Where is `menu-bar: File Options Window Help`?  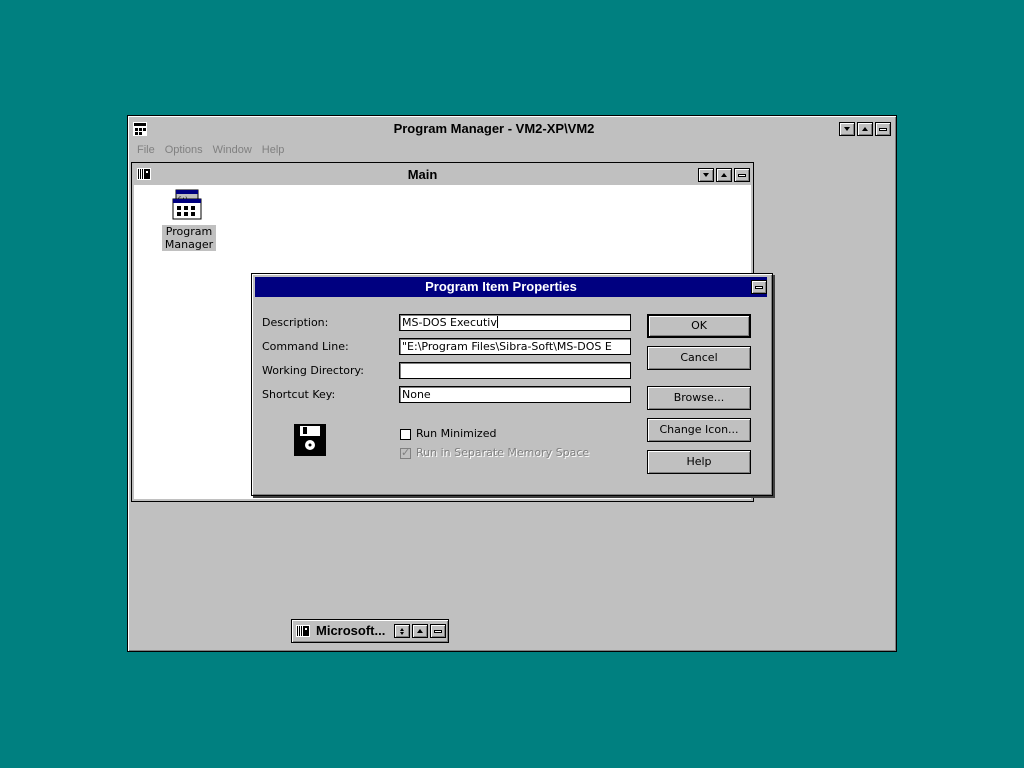 menu-bar: File Options Window Help is located at coordinates (210, 150).